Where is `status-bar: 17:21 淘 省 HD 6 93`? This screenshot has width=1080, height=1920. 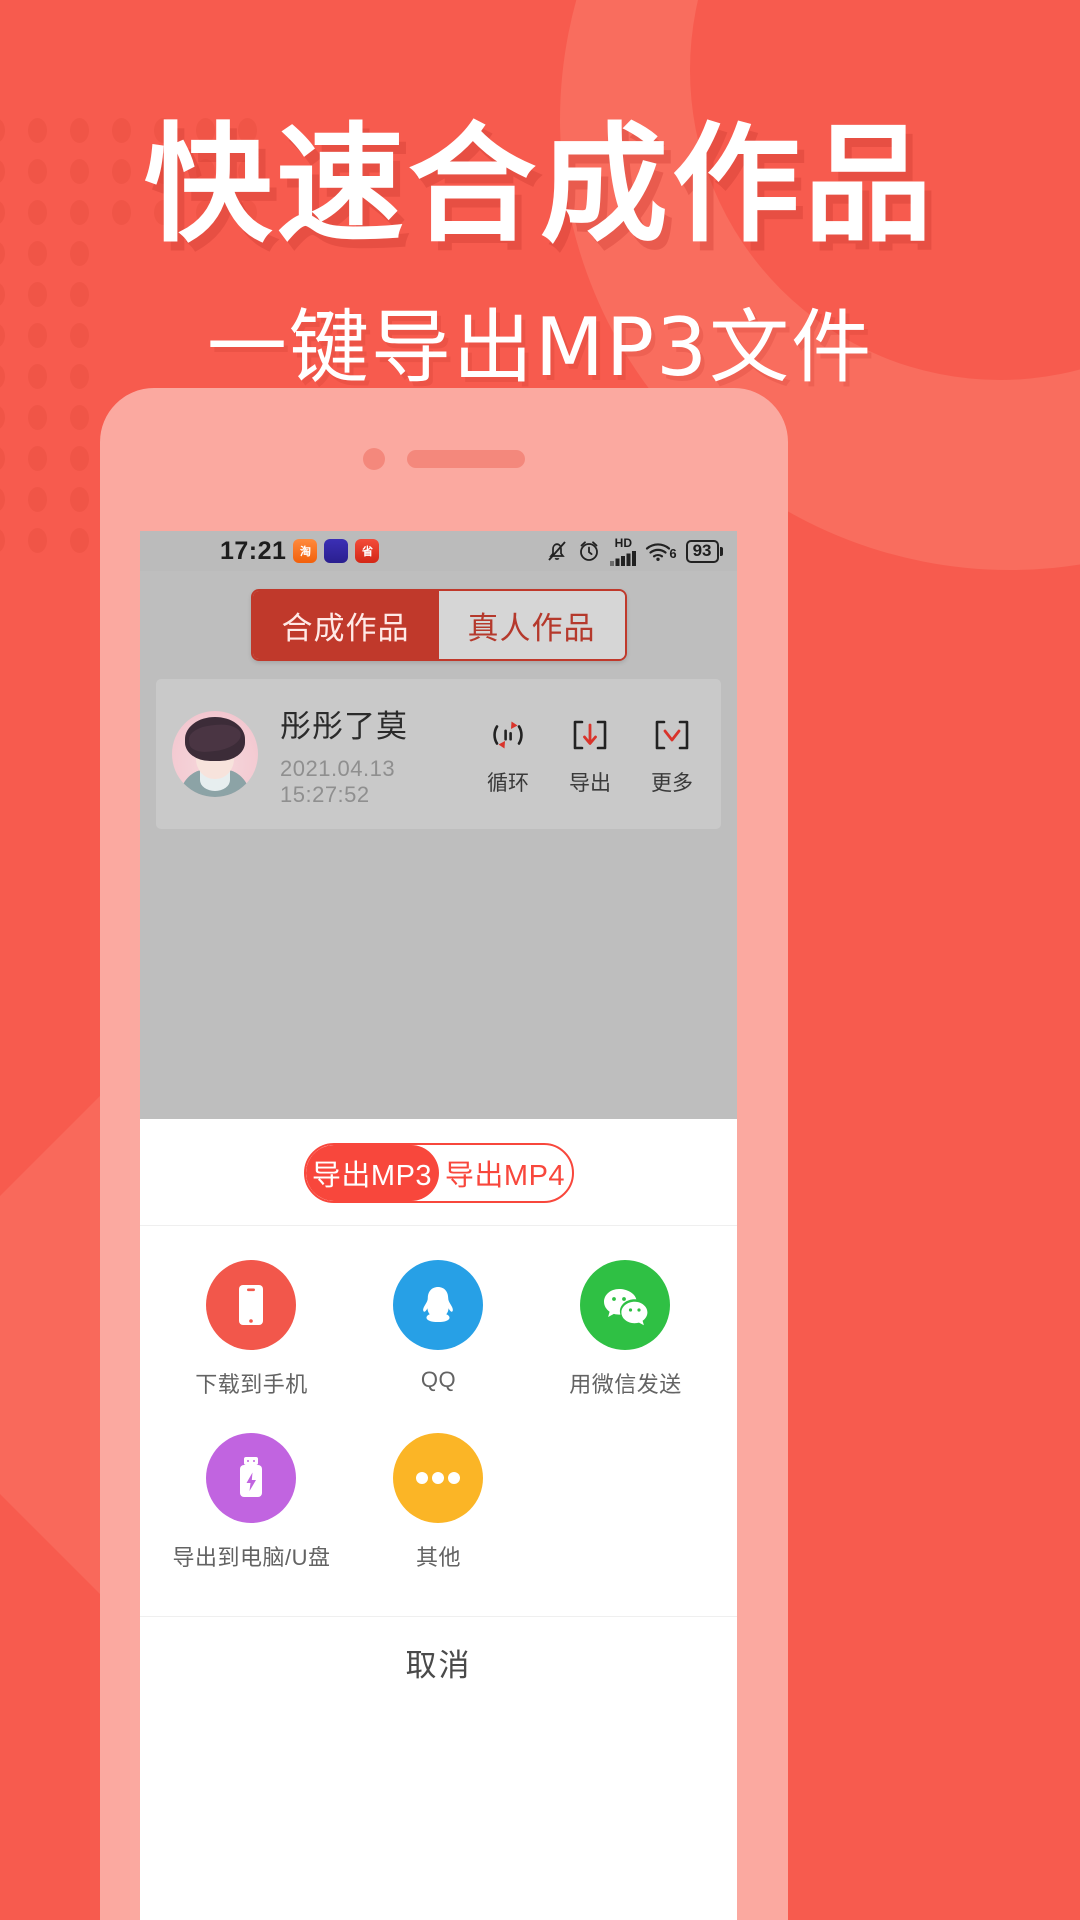 status-bar: 17:21 淘 省 HD 6 93 is located at coordinates (438, 551).